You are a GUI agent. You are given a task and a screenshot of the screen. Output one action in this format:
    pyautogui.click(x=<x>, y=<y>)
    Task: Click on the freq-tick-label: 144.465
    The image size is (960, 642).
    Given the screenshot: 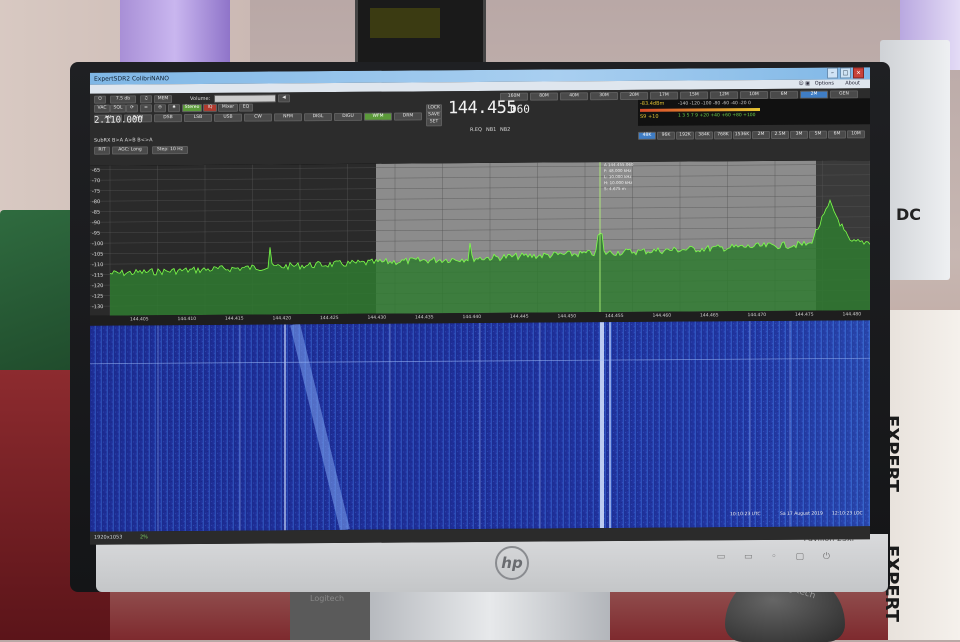 What is the action you would take?
    pyautogui.click(x=709, y=316)
    